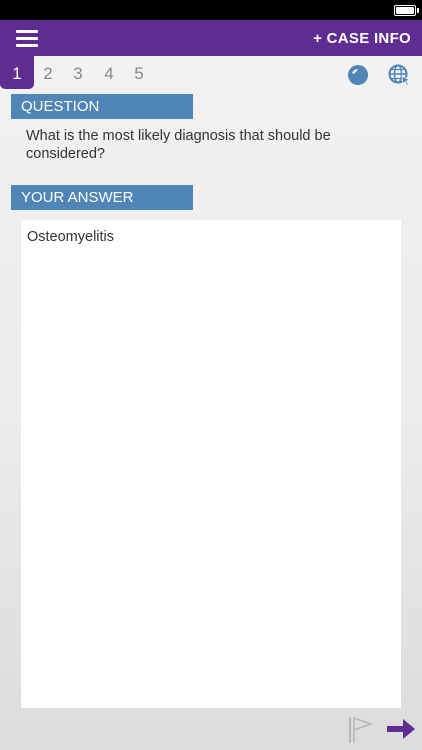  Describe the element at coordinates (406, 10) in the screenshot. I see `battery-icon` at that location.